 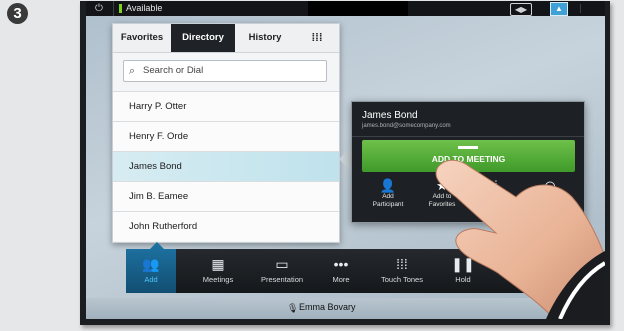 What do you see at coordinates (265, 38) in the screenshot?
I see `tab-history: History` at bounding box center [265, 38].